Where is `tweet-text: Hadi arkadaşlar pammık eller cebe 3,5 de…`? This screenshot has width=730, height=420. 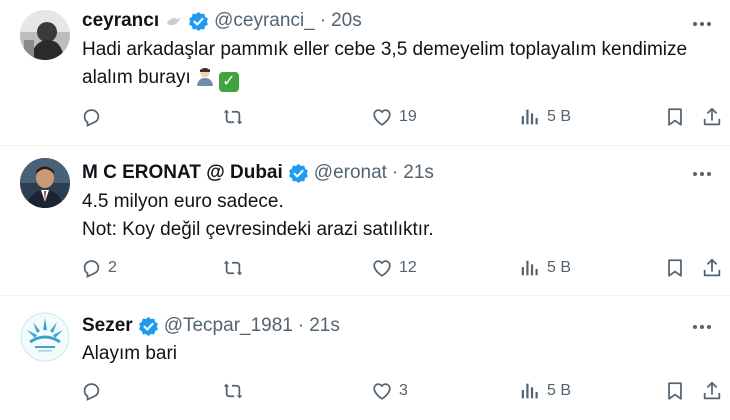
tweet-text: Hadi arkadaşlar pammık eller cebe 3,5 de… is located at coordinates (392, 64).